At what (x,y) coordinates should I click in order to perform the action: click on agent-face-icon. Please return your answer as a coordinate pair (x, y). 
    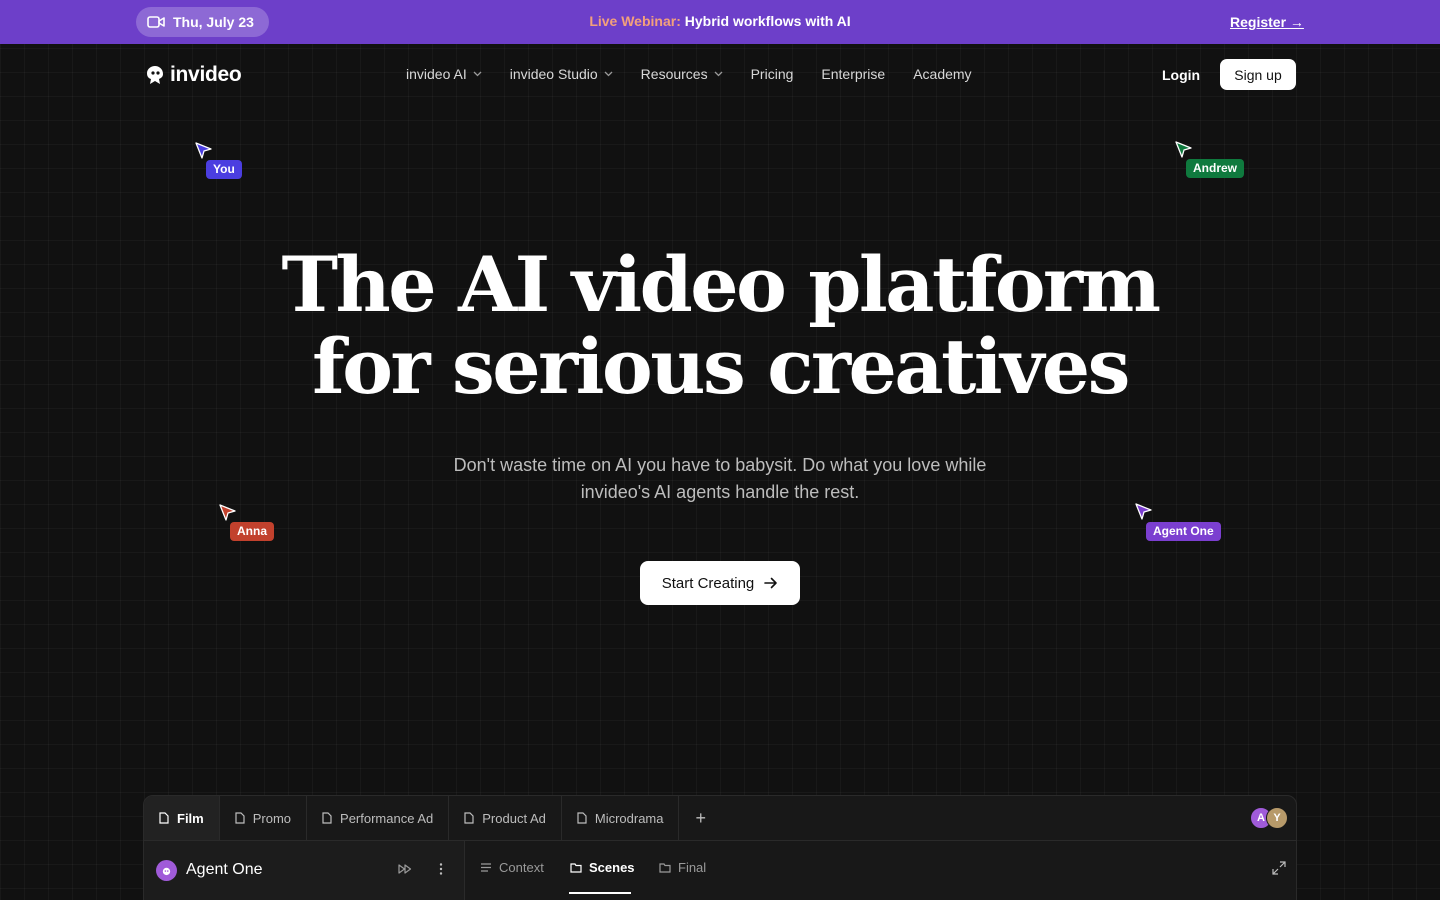
    Looking at the image, I should click on (166, 871).